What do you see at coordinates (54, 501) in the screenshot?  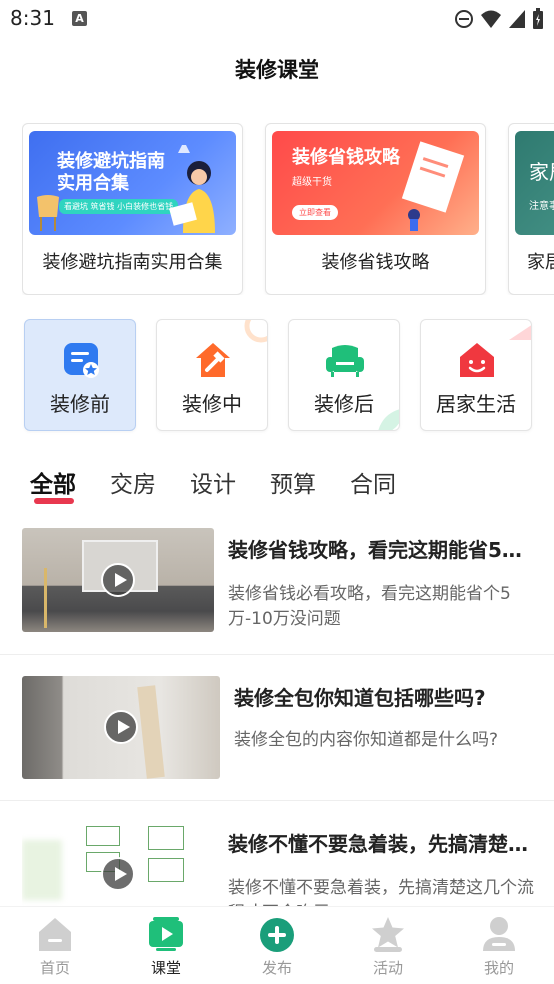 I see `active-tab-indicator` at bounding box center [54, 501].